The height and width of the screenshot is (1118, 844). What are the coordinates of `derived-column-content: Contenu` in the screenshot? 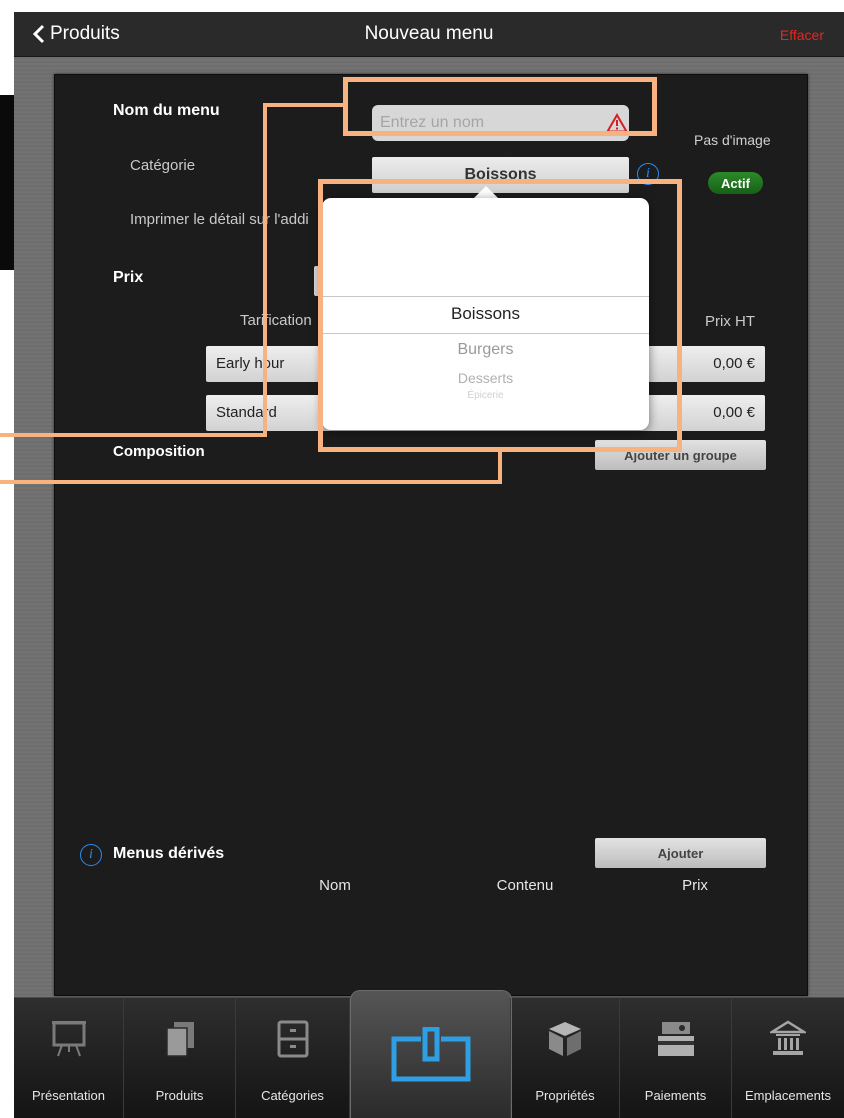 It's located at (525, 885).